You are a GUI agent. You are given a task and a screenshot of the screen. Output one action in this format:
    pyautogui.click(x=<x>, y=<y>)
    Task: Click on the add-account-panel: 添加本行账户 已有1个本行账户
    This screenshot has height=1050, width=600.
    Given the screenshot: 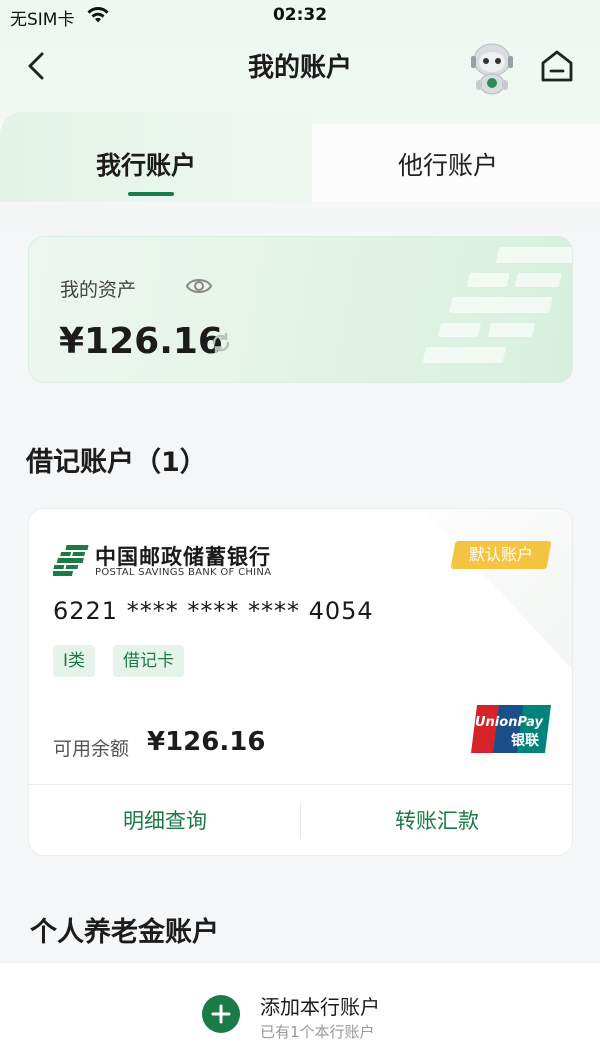 What is the action you would take?
    pyautogui.click(x=300, y=1006)
    